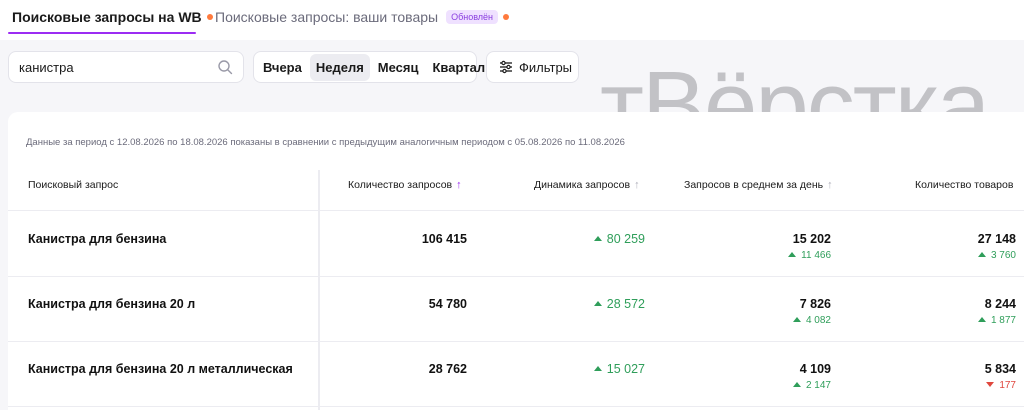 Image resolution: width=1024 pixels, height=410 pixels. I want to click on product-count-delta: 3 760, so click(996, 255).